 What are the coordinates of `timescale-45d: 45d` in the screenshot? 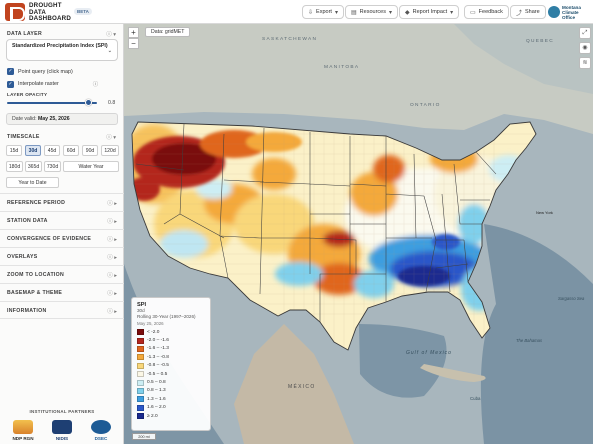 It's located at (52, 150).